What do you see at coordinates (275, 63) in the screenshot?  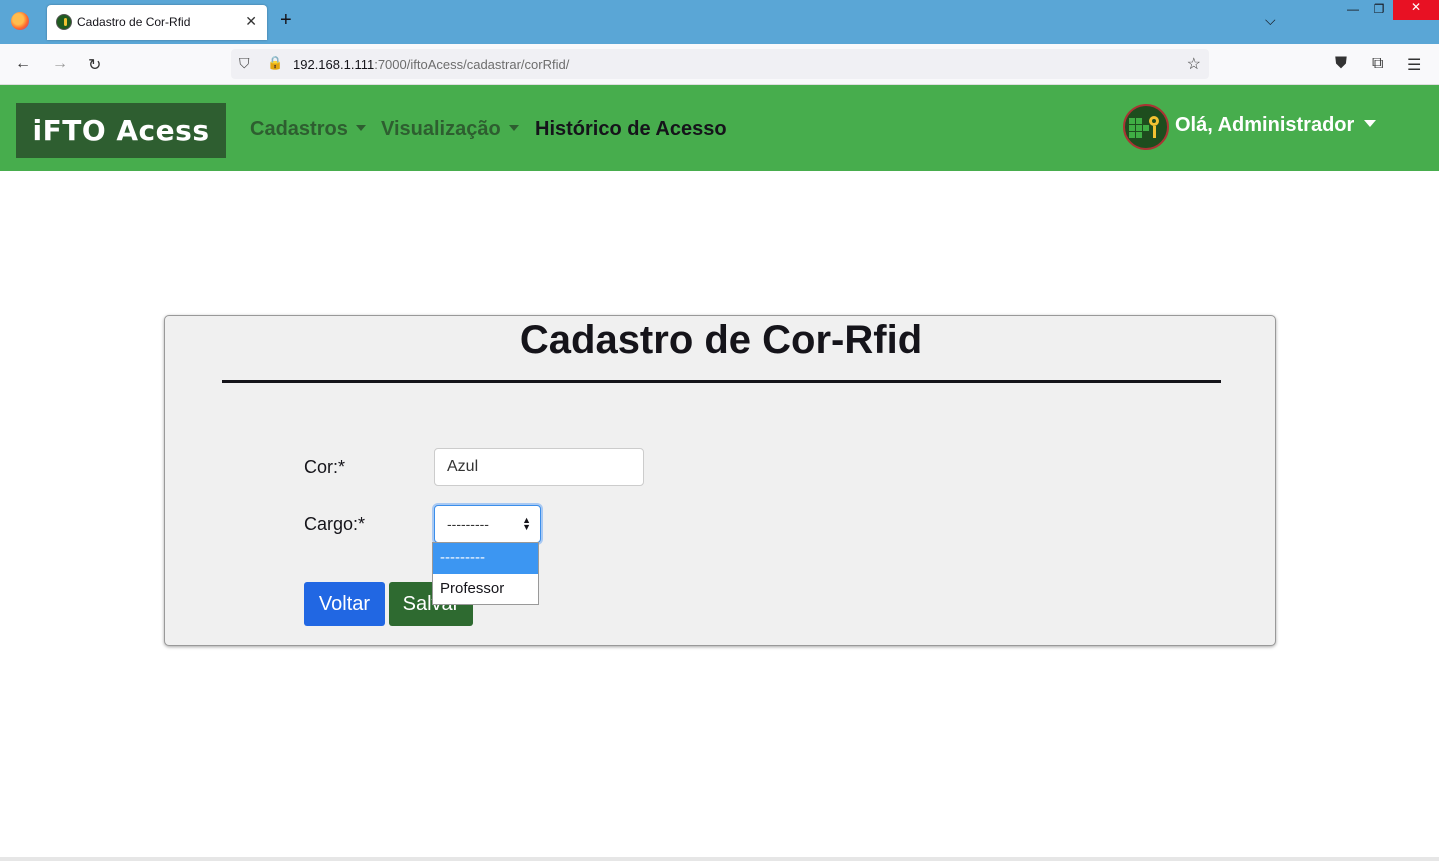 I see `lock-icon: 🔒` at bounding box center [275, 63].